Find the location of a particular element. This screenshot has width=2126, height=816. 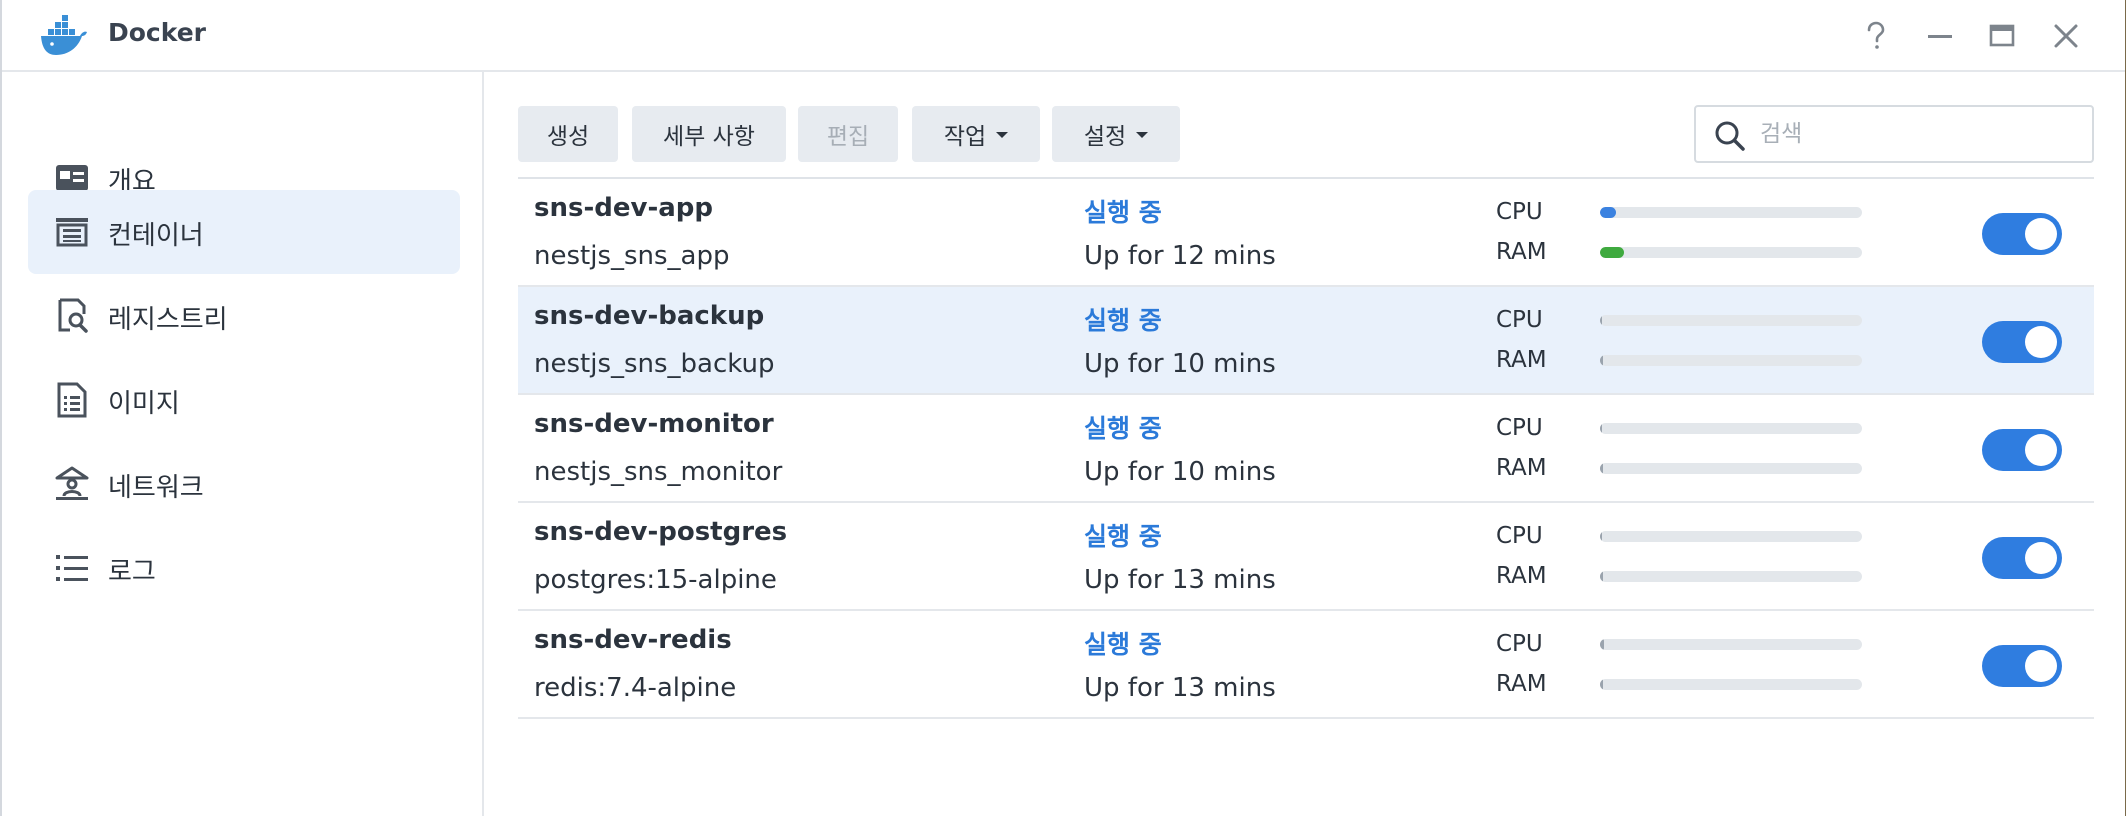

maximize-icon is located at coordinates (2002, 35).